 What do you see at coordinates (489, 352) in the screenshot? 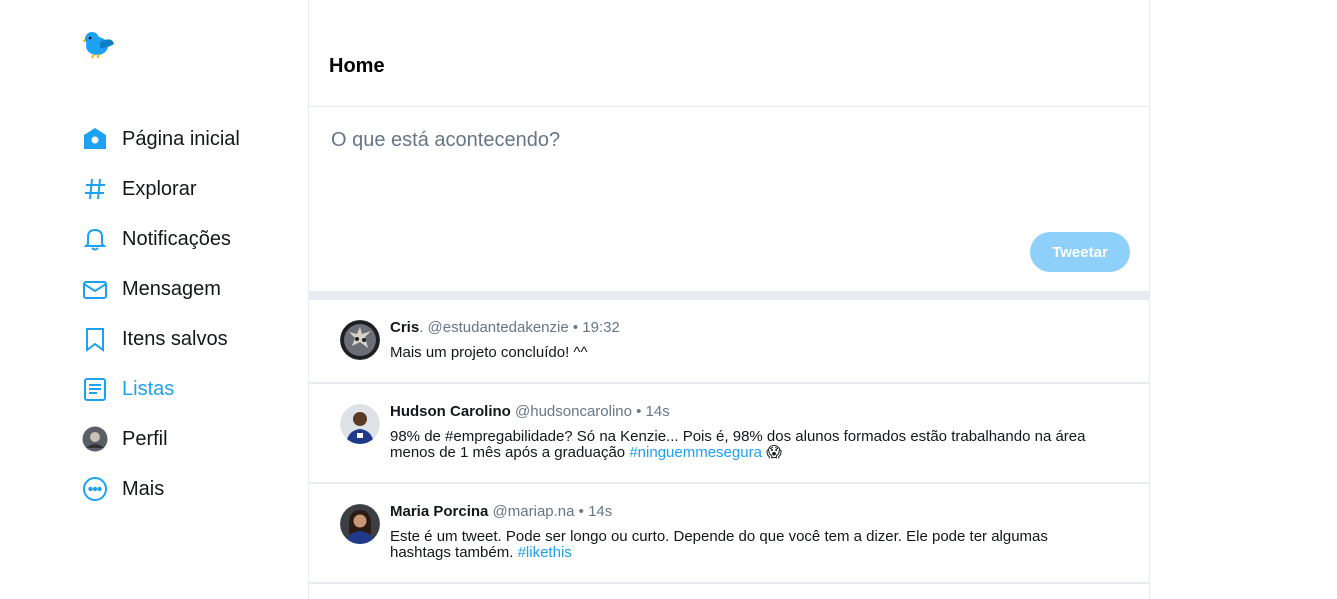
I see `tweet-body: Mais um projeto concluído! ^^` at bounding box center [489, 352].